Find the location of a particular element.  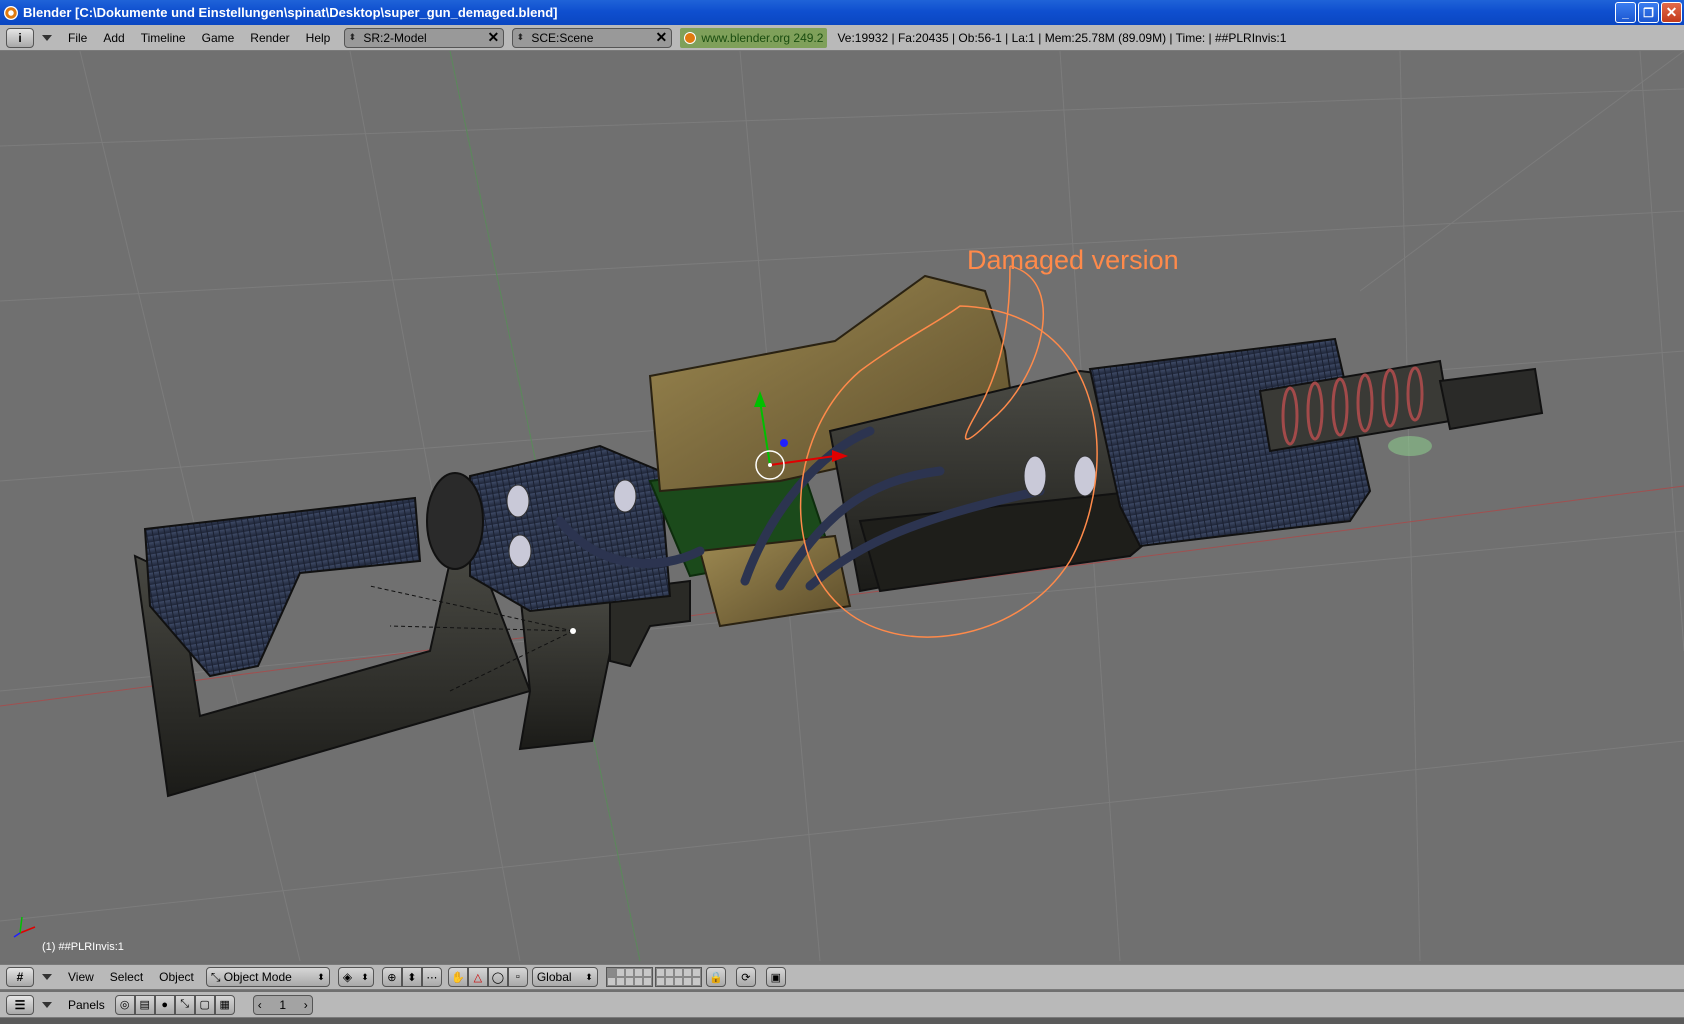

screen-name: SR:2-Model is located at coordinates (392, 38).